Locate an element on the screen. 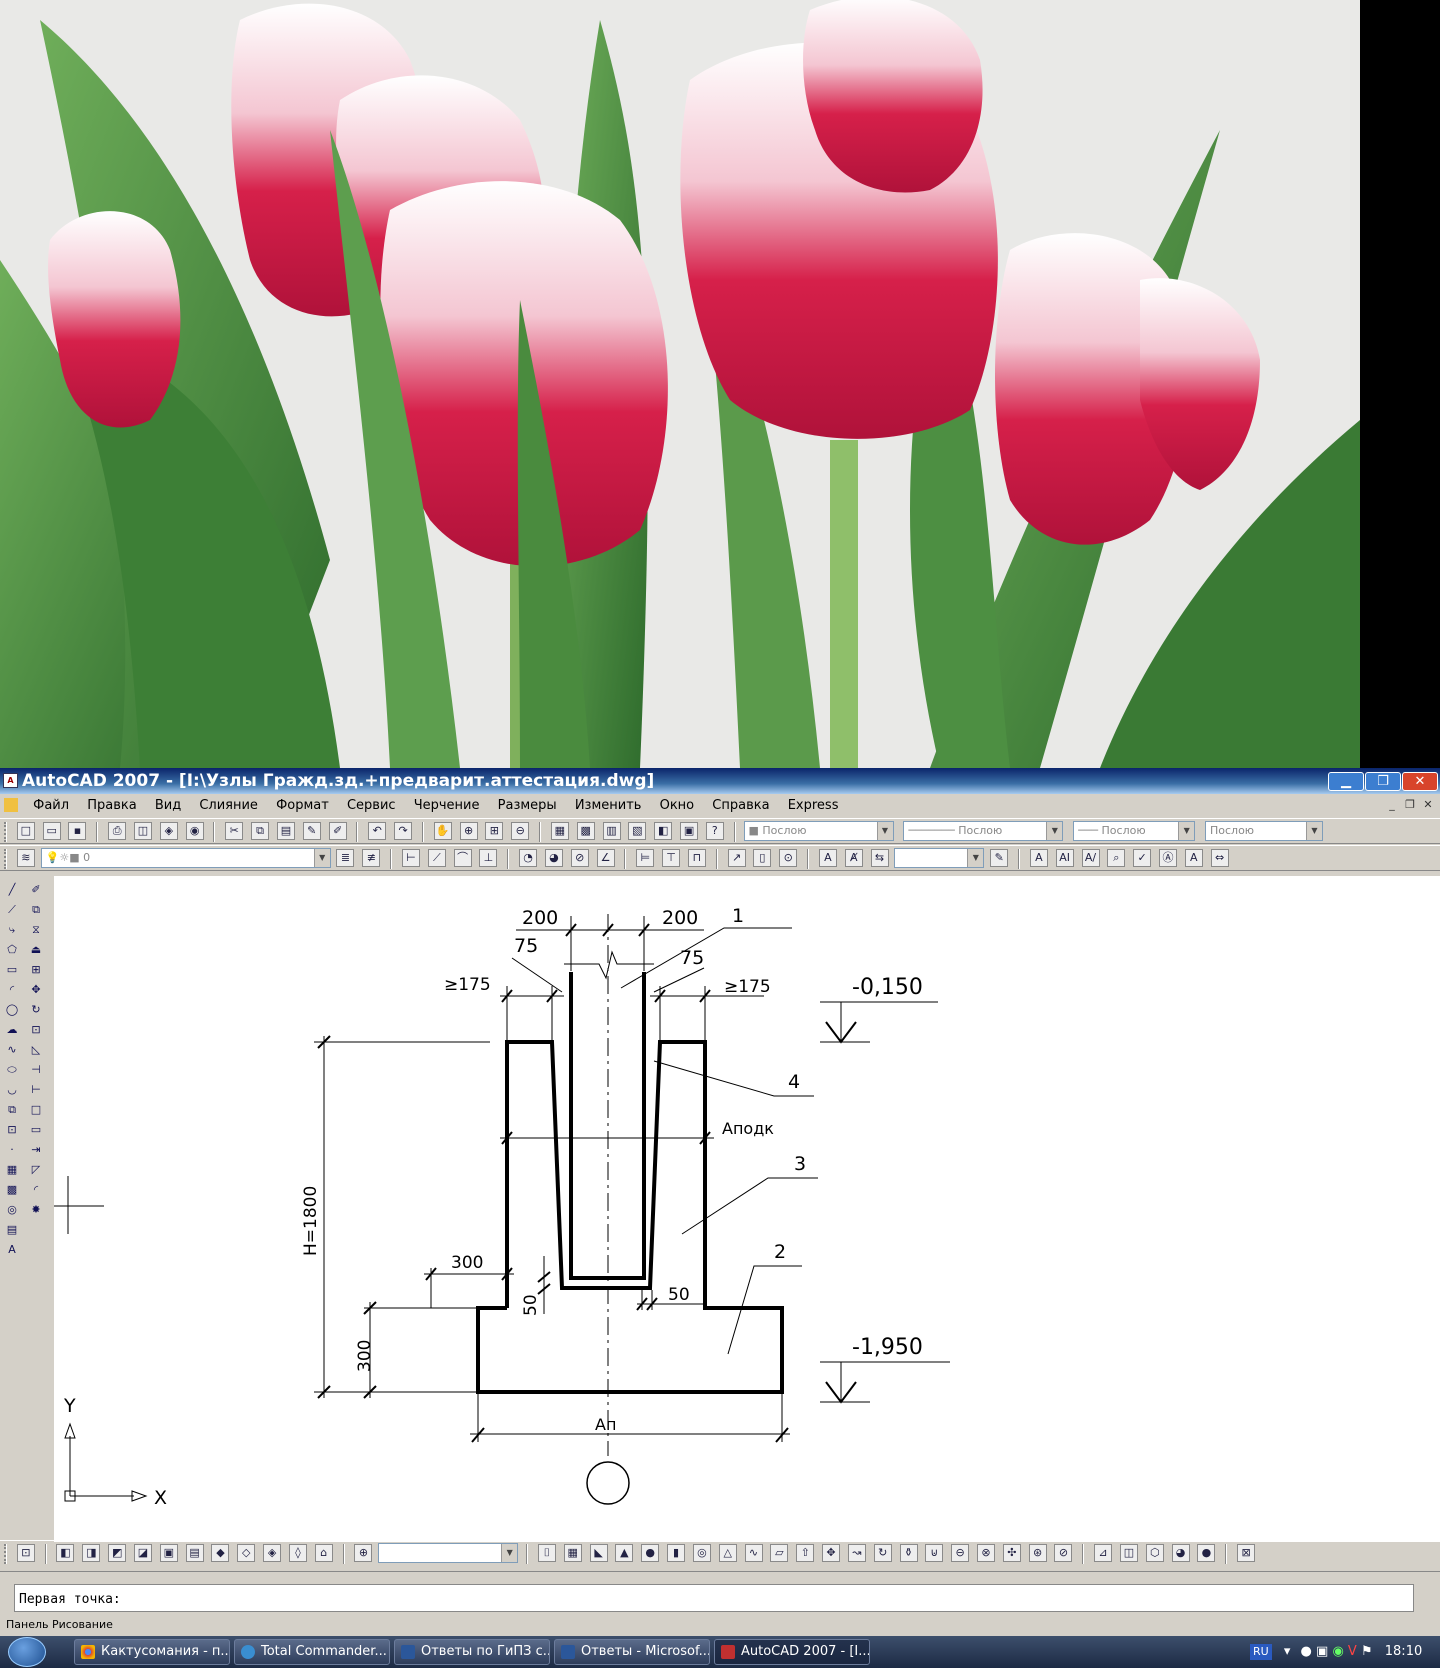 Image resolution: width=1440 pixels, height=1668 pixels. menu-modify: Изменить is located at coordinates (608, 806).